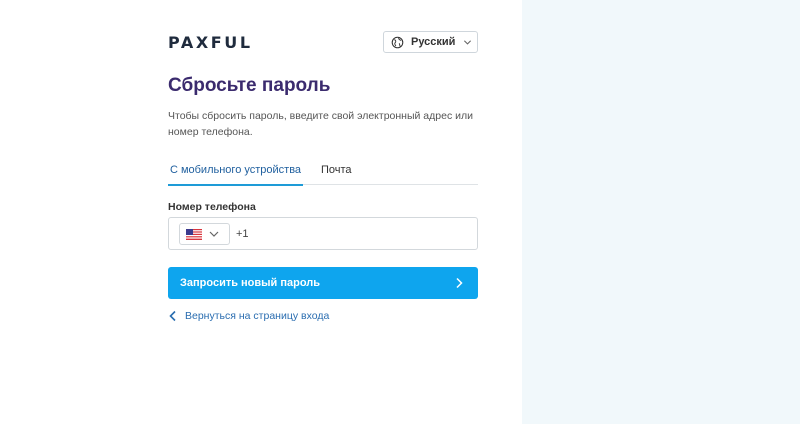 Image resolution: width=800 pixels, height=424 pixels. I want to click on phone-input, so click(361, 234).